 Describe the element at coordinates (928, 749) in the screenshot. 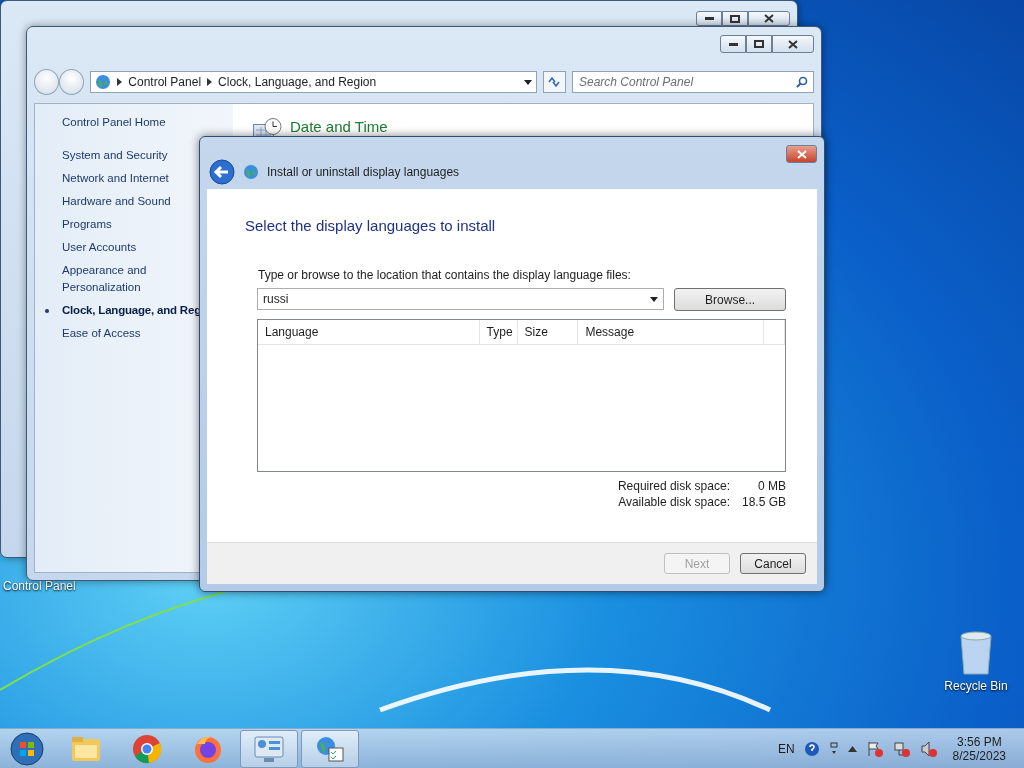

I see `speaker-icon` at that location.